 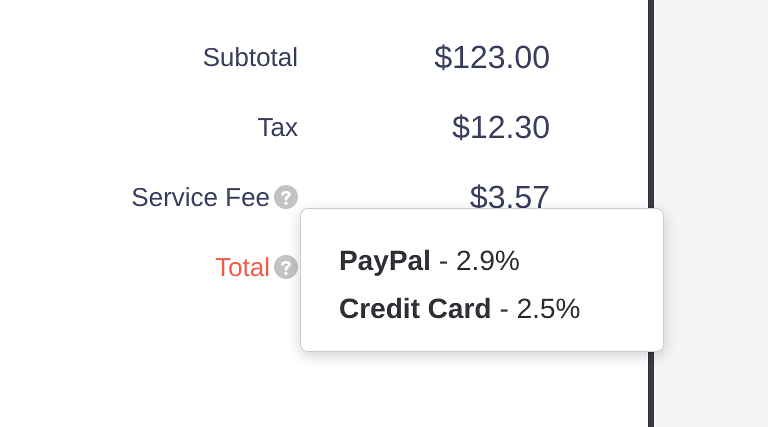 I want to click on summary-label: Tax, so click(x=278, y=127).